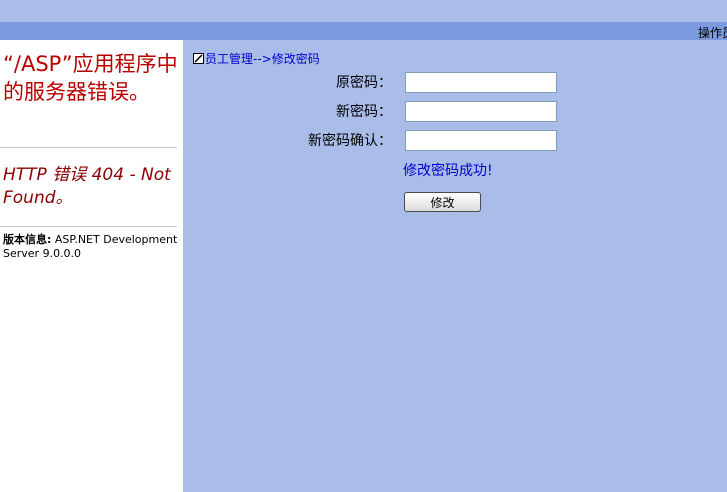  I want to click on confirm-password-field, so click(481, 140).